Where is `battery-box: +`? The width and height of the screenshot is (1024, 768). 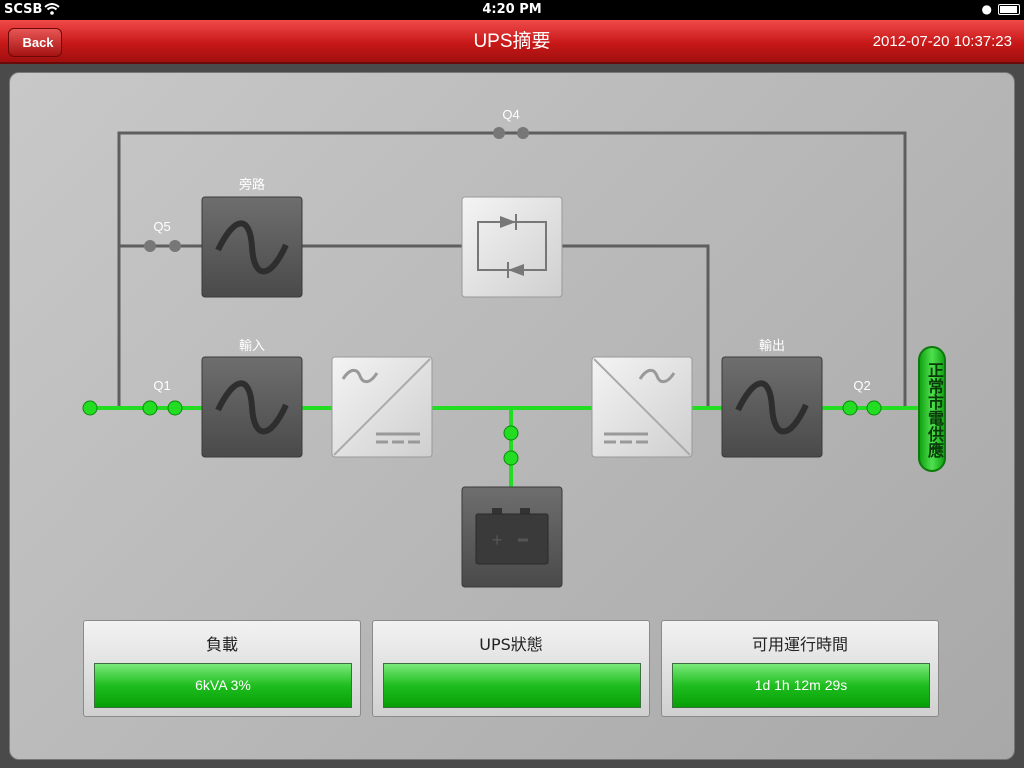 battery-box: + is located at coordinates (512, 537).